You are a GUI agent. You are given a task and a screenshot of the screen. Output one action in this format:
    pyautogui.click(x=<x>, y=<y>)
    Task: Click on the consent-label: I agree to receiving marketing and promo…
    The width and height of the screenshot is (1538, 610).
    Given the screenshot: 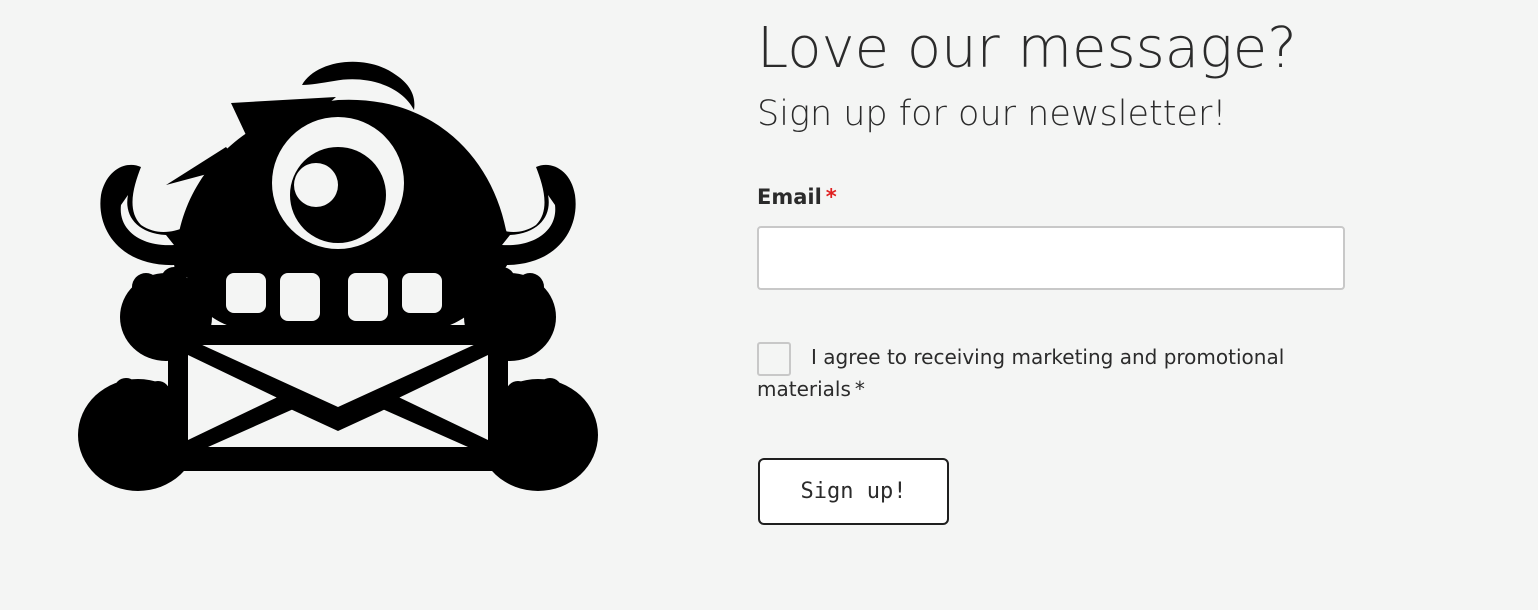 What is the action you would take?
    pyautogui.click(x=1021, y=373)
    